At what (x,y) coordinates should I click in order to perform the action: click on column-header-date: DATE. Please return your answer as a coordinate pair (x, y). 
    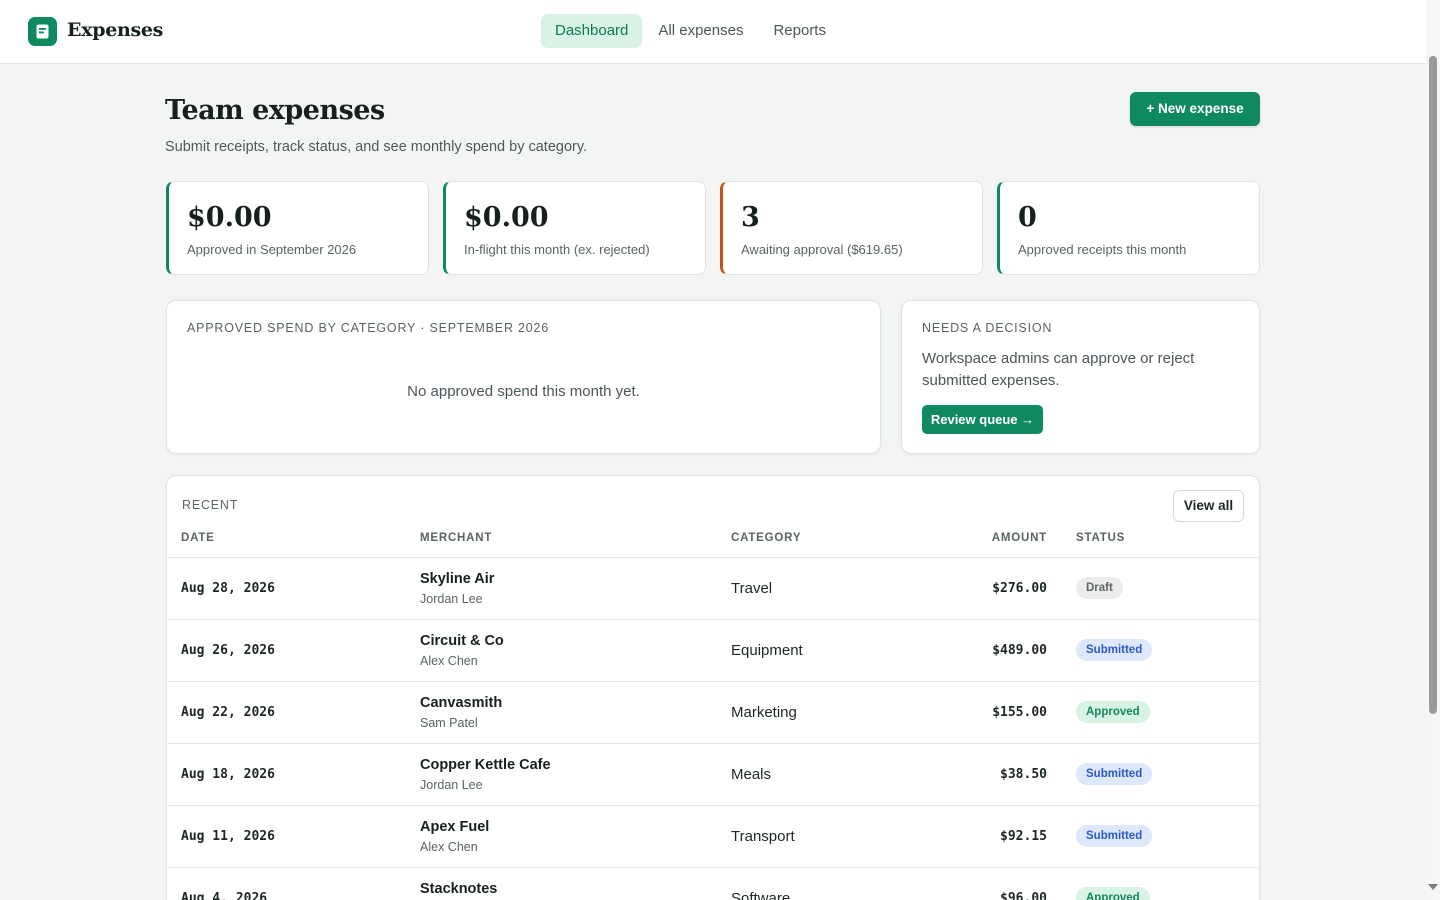
    Looking at the image, I should click on (198, 538).